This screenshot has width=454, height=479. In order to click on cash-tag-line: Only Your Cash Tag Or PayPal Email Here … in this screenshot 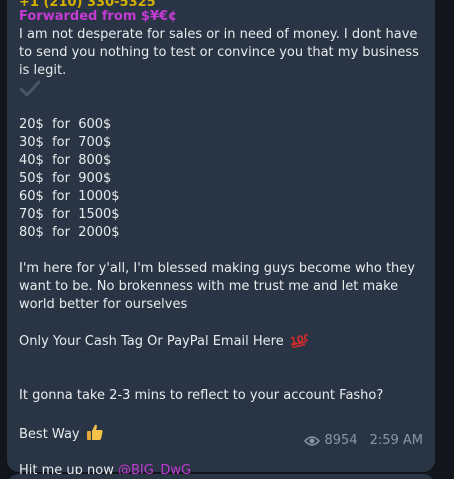, I will do `click(221, 341)`.